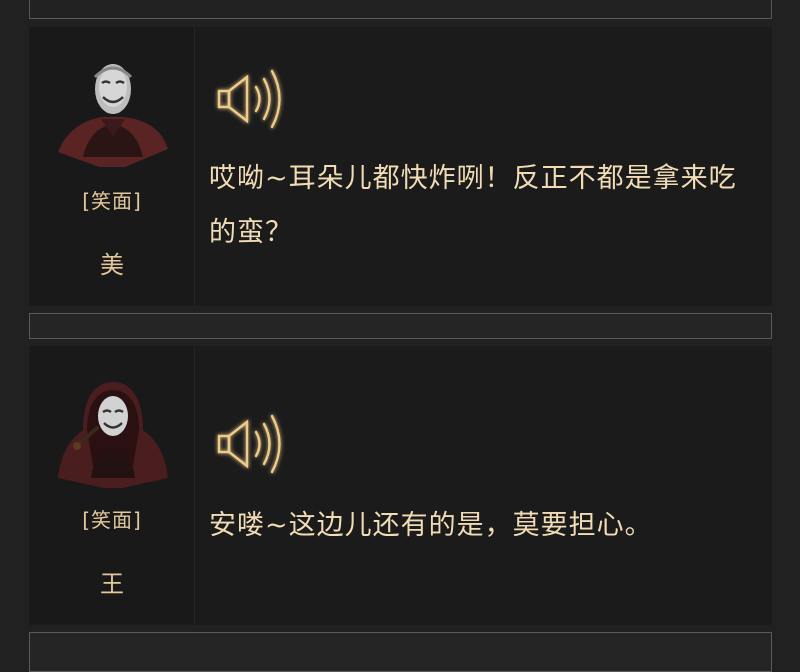 This screenshot has width=800, height=672. I want to click on dialogue-text: 安喽~这边儿还有的是，莫要担心。, so click(431, 525).